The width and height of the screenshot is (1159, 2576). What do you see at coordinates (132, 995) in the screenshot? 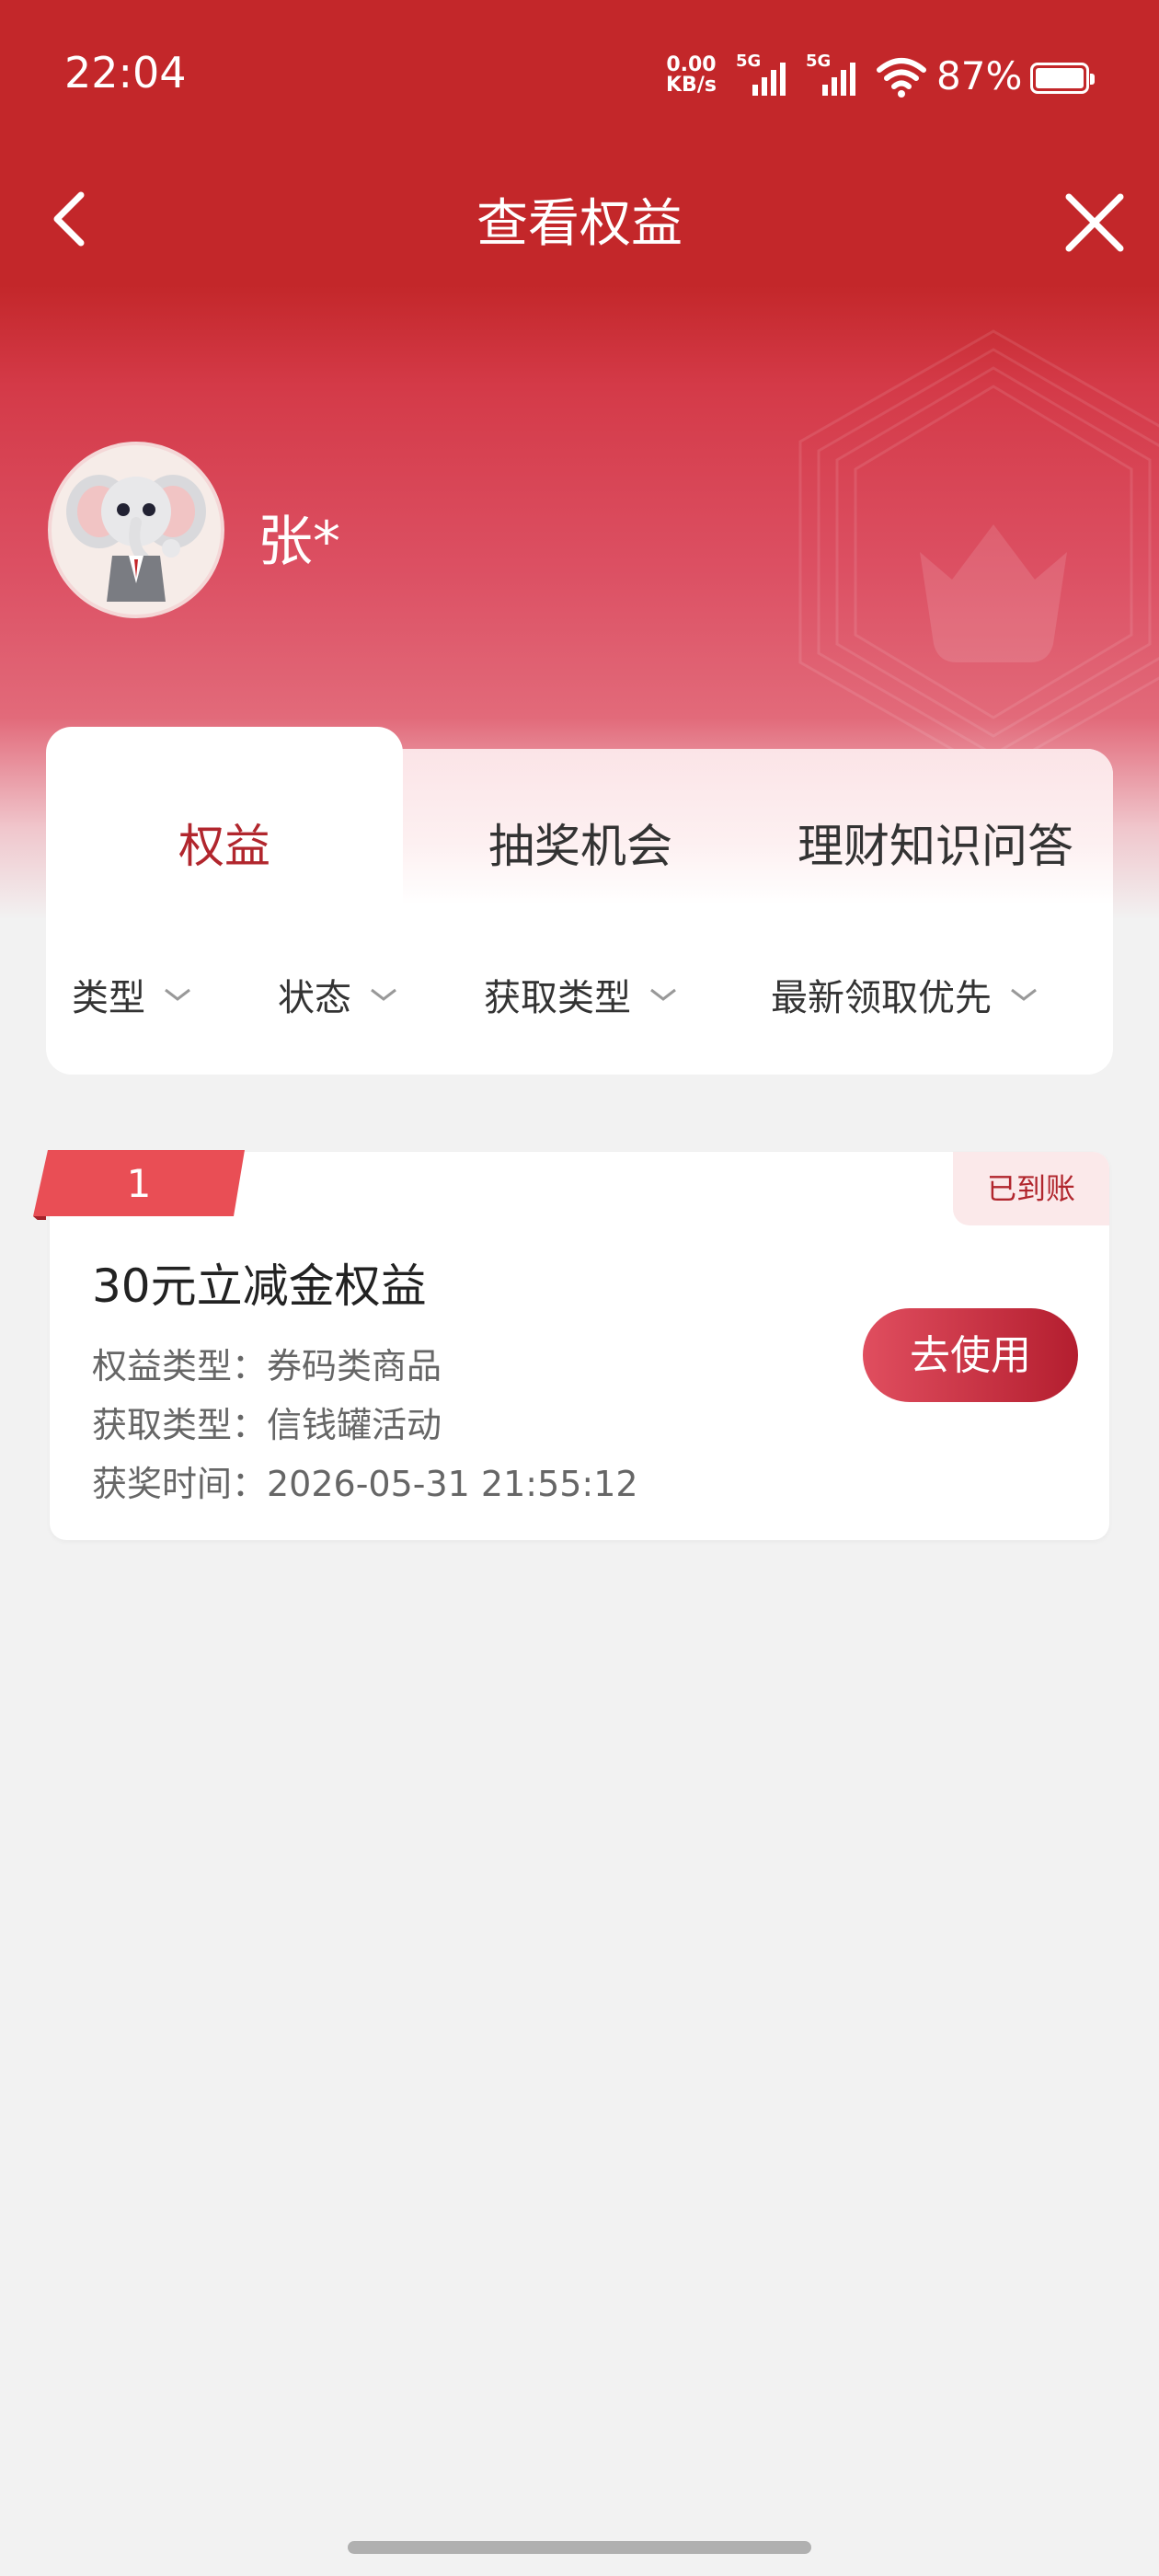
I see `filter-type: 类型` at bounding box center [132, 995].